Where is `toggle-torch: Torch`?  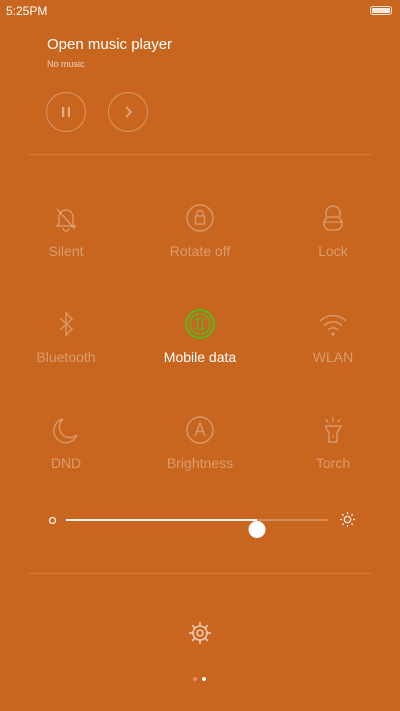 toggle-torch: Torch is located at coordinates (333, 442).